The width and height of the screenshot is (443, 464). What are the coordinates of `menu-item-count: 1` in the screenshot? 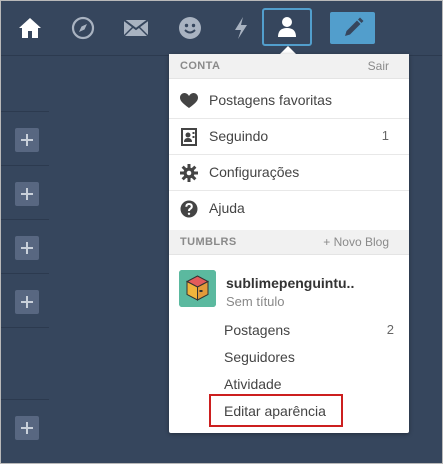 It's located at (385, 135).